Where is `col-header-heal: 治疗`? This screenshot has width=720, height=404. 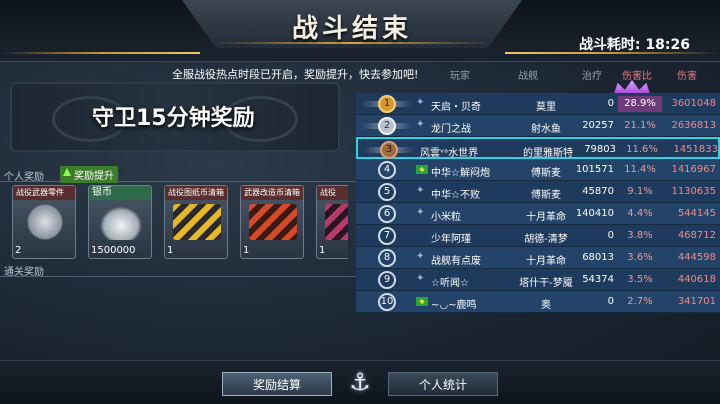
col-header-heal: 治疗 is located at coordinates (592, 76).